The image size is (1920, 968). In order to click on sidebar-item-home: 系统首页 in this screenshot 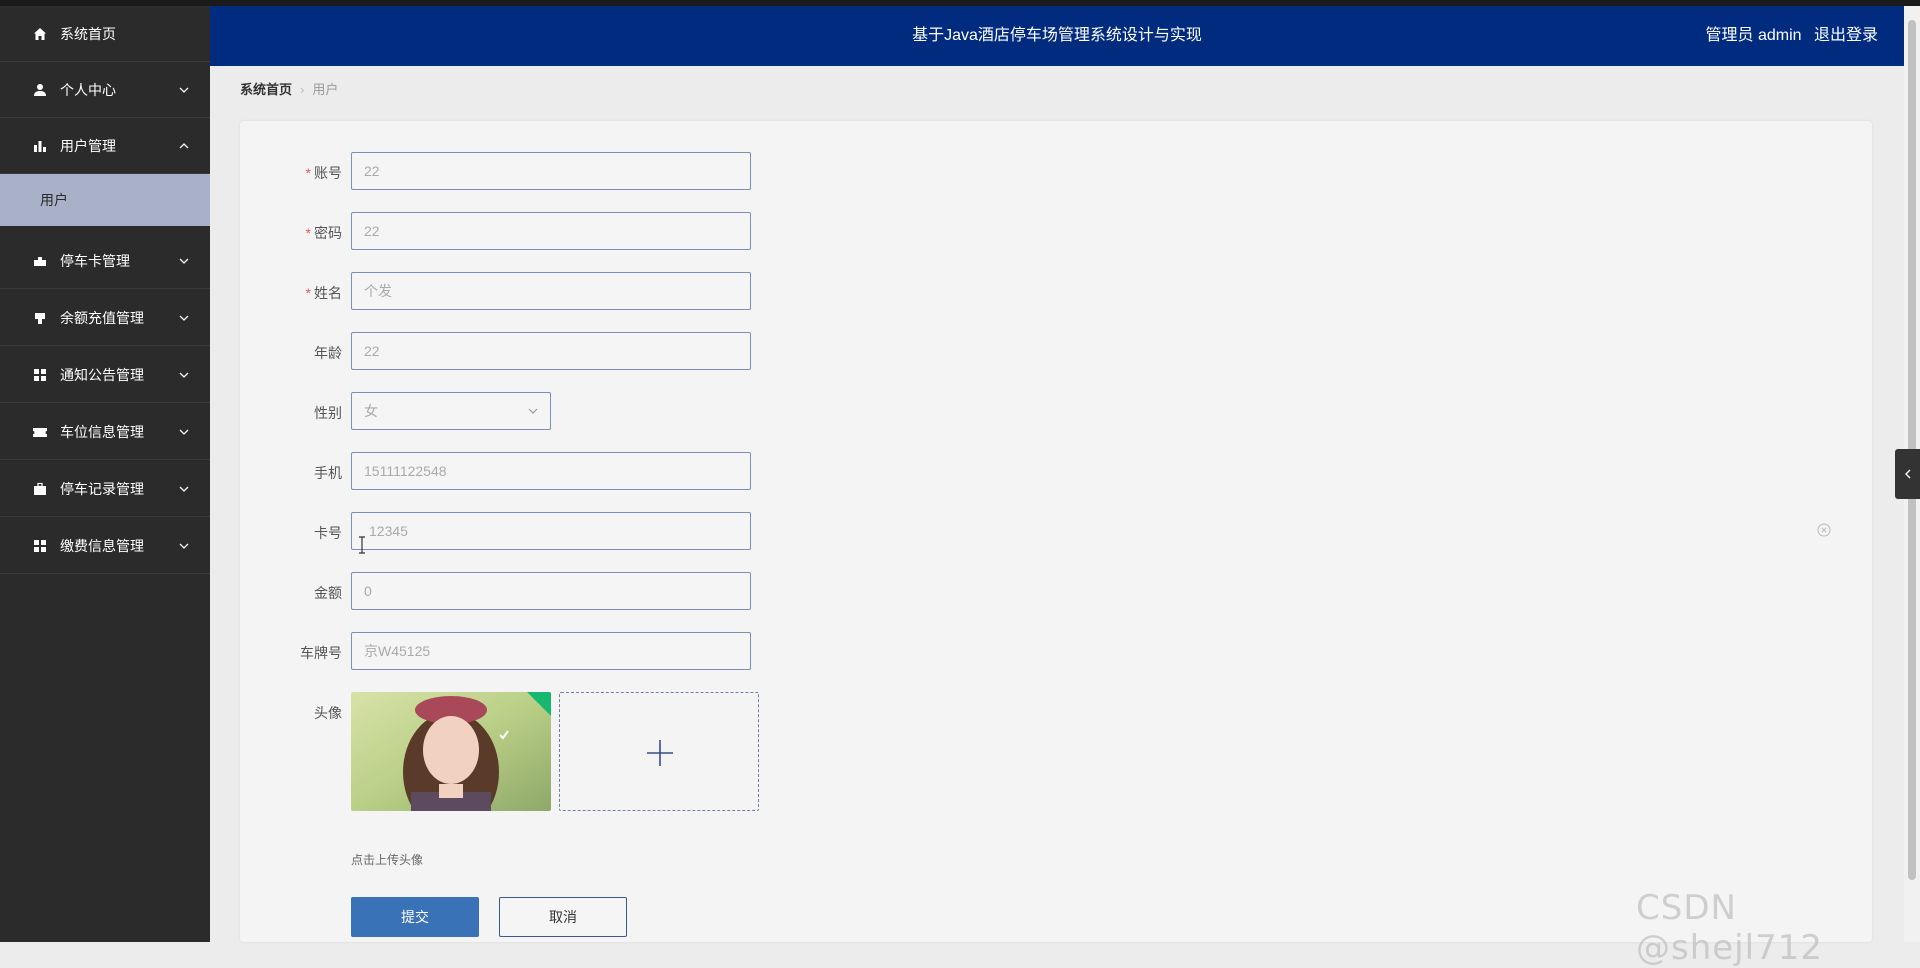, I will do `click(105, 34)`.